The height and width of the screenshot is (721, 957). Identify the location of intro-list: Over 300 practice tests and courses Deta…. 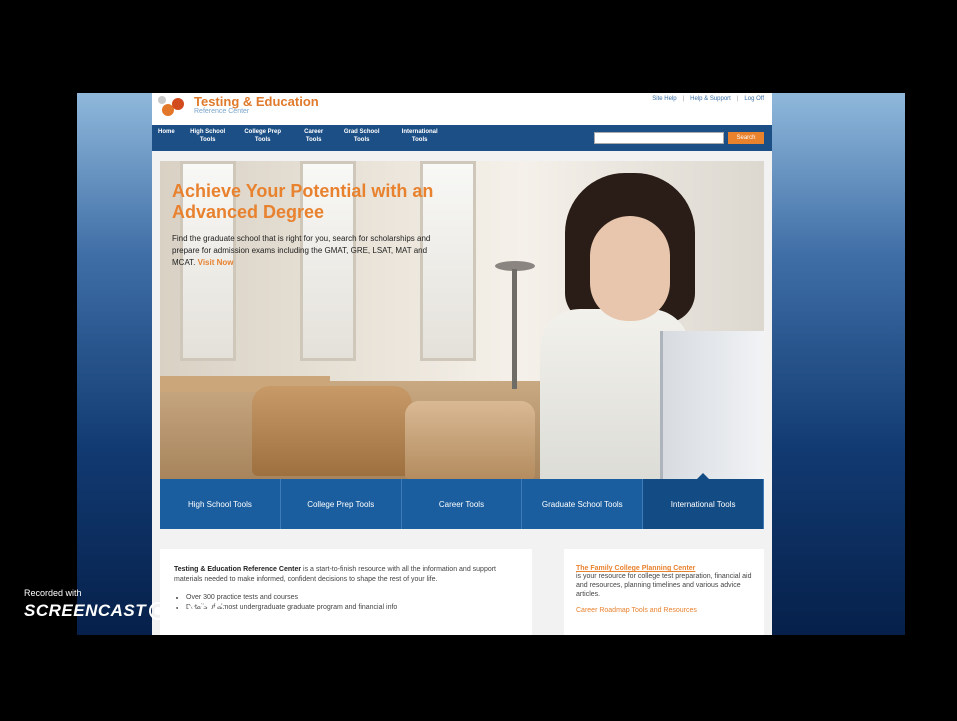
(352, 603).